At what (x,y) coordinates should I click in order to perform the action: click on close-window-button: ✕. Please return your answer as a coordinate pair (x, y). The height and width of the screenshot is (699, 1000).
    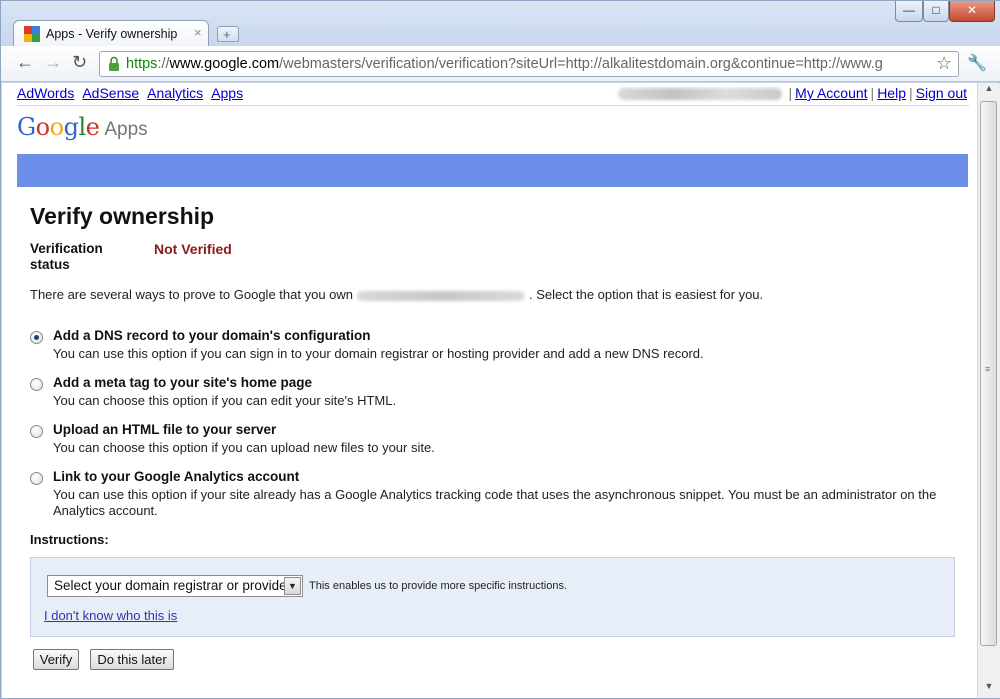
    Looking at the image, I should click on (972, 11).